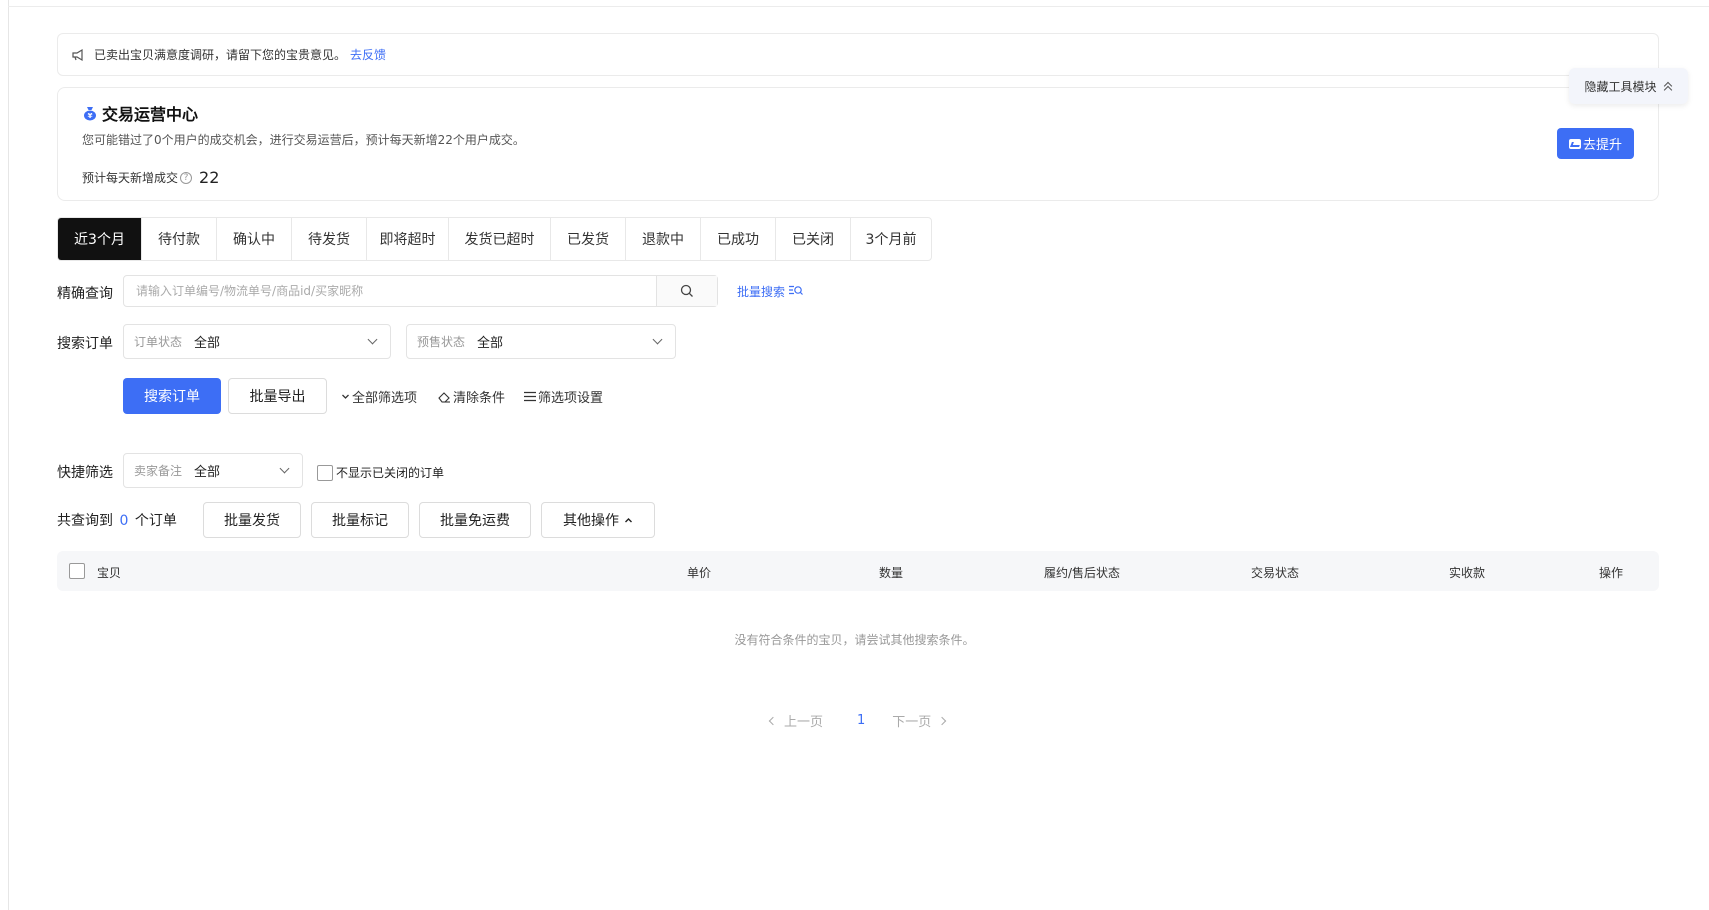  What do you see at coordinates (1467, 573) in the screenshot?
I see `col-received-amount: 实收款` at bounding box center [1467, 573].